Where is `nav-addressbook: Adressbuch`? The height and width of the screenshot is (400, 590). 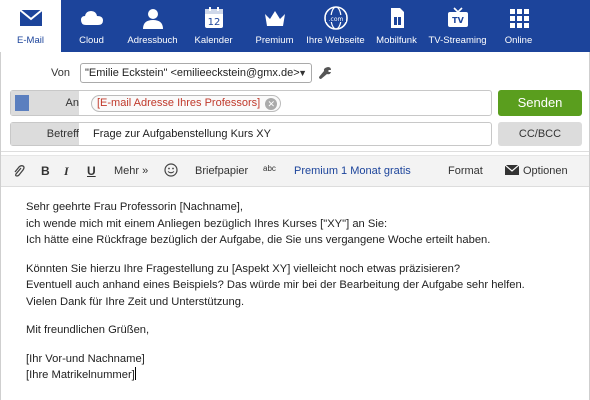
nav-addressbook: Adressbuch is located at coordinates (152, 26).